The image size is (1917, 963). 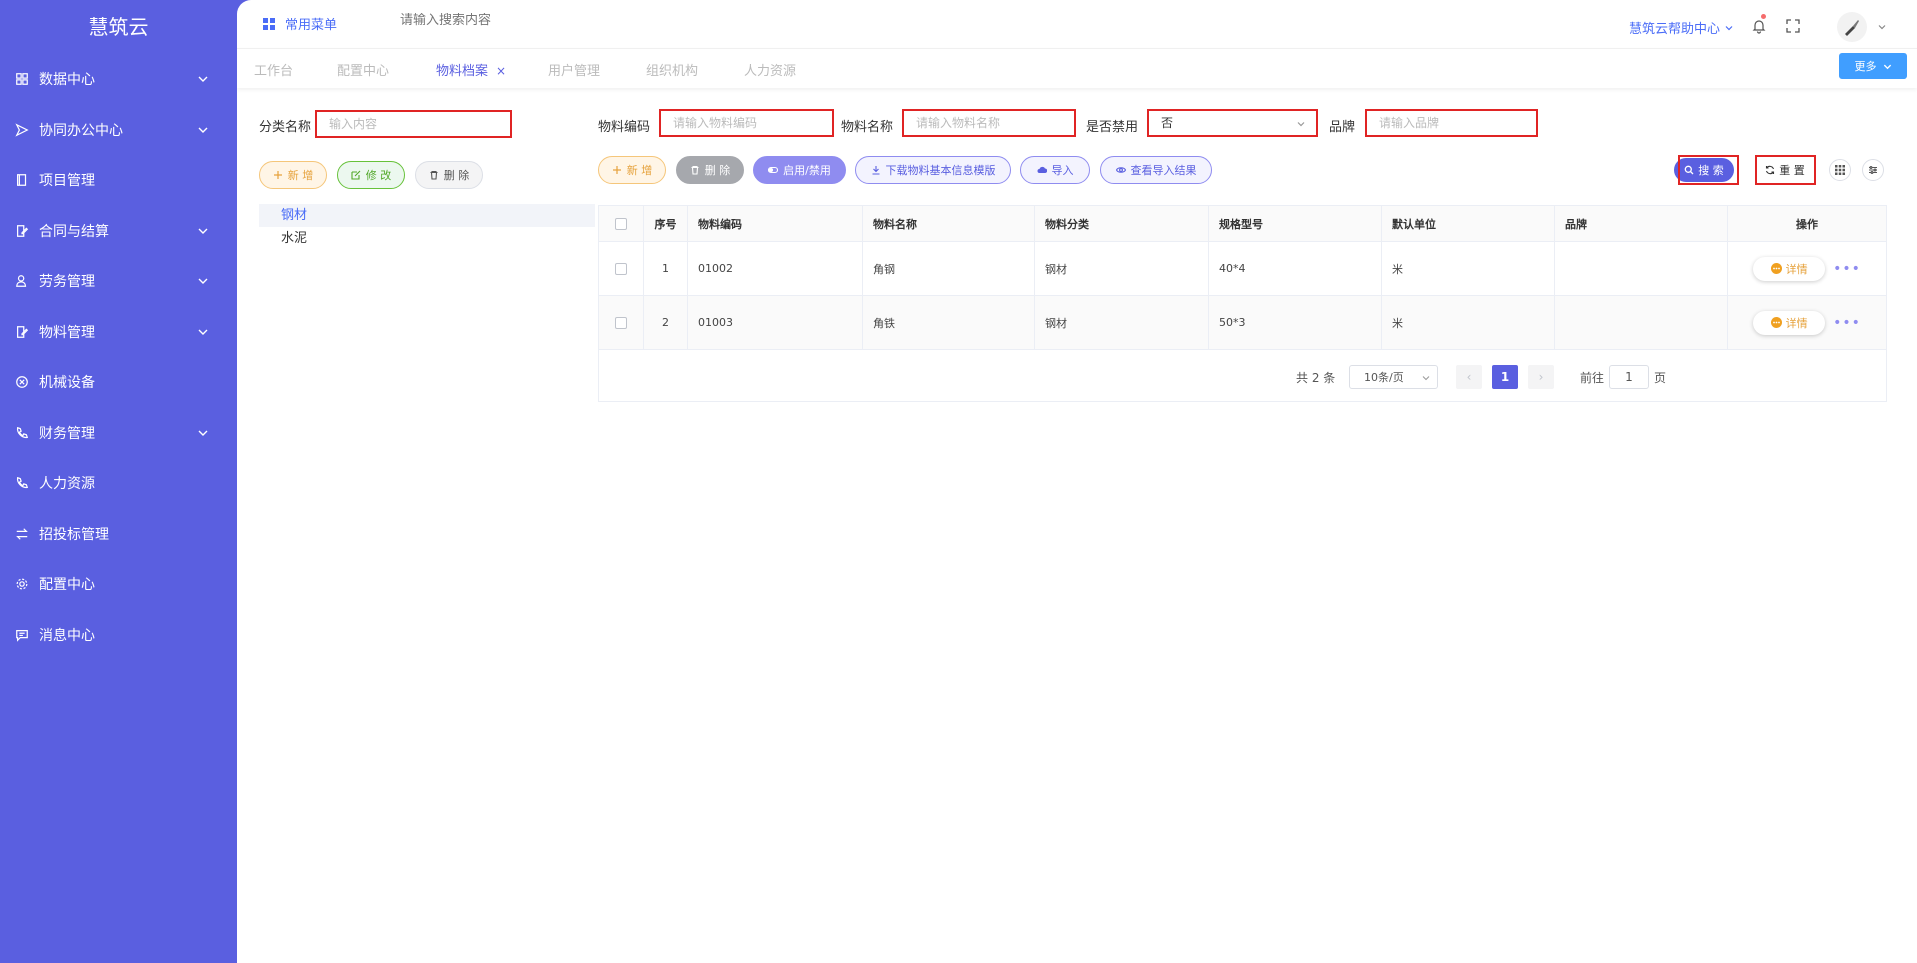 I want to click on table-cell: 2, so click(x=666, y=322).